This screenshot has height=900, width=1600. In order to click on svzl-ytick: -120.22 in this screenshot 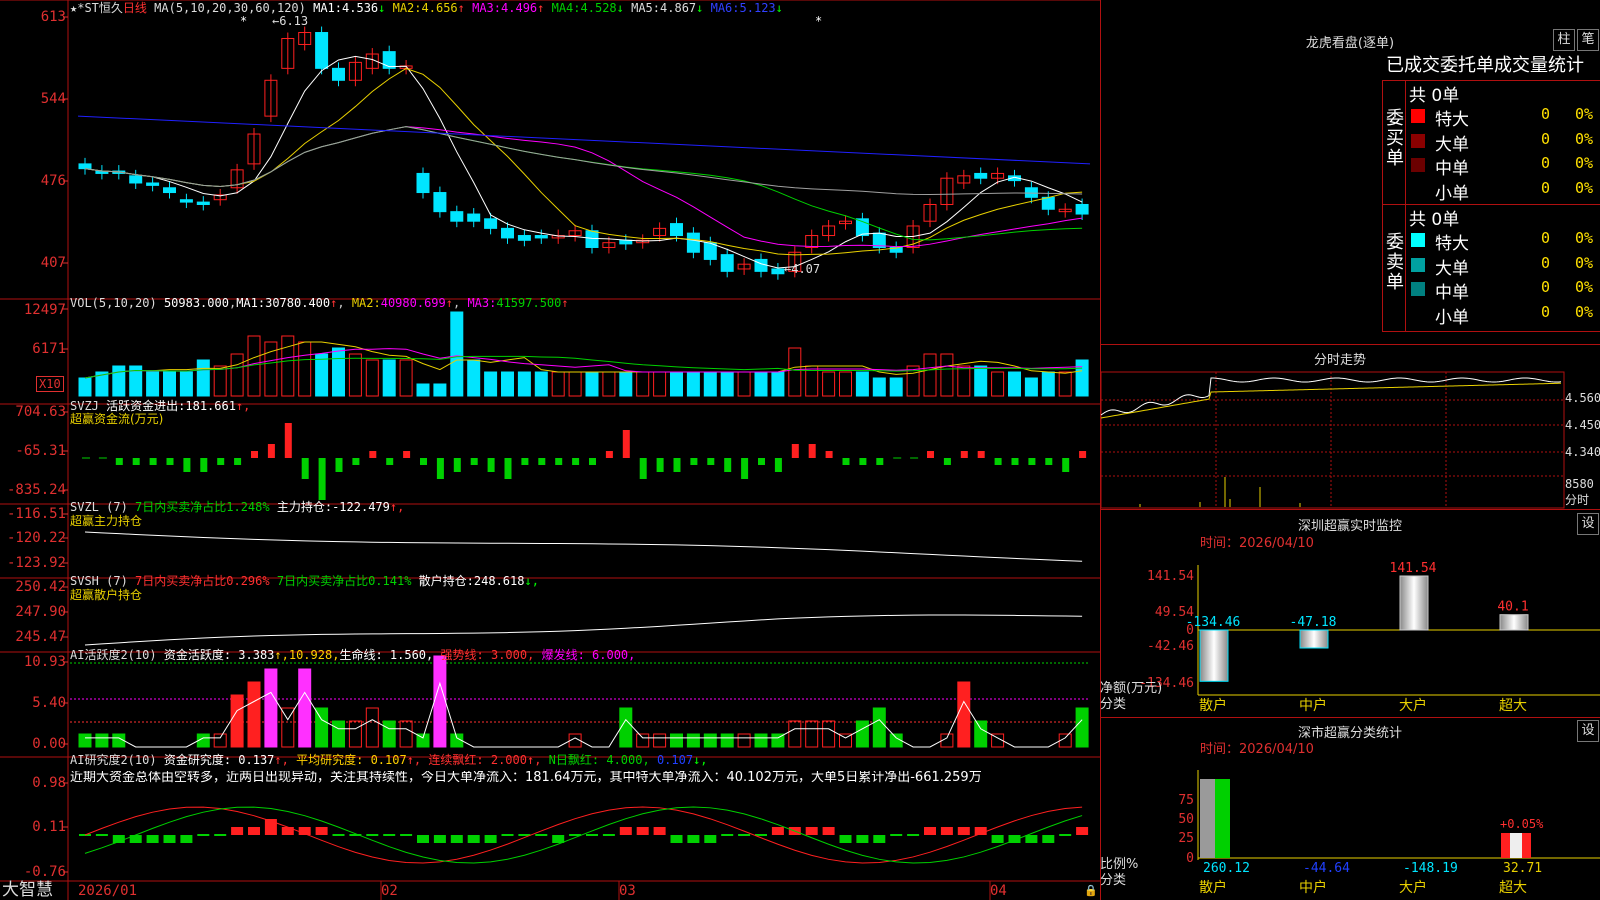, I will do `click(36, 538)`.